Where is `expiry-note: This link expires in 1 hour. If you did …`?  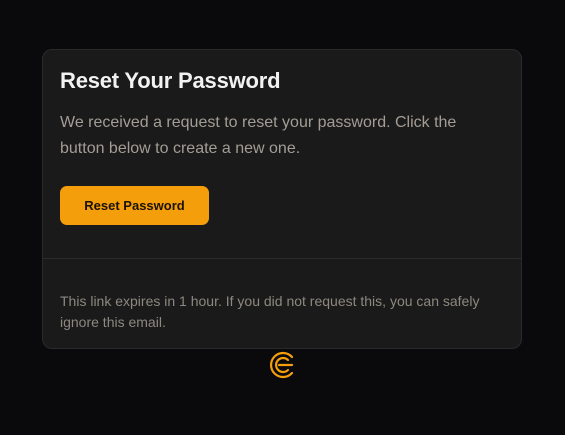 expiry-note: This link expires in 1 hour. If you did … is located at coordinates (270, 311).